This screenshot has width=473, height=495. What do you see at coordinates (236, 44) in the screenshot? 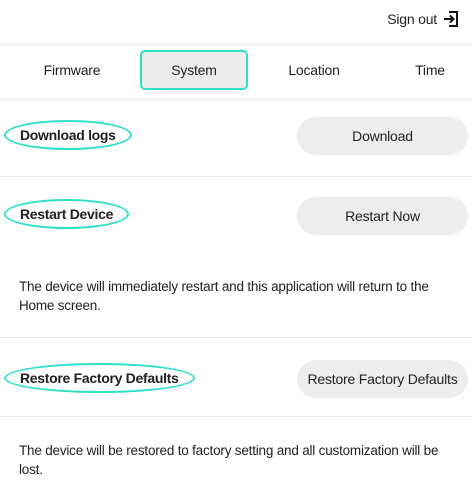
I see `header-divider` at bounding box center [236, 44].